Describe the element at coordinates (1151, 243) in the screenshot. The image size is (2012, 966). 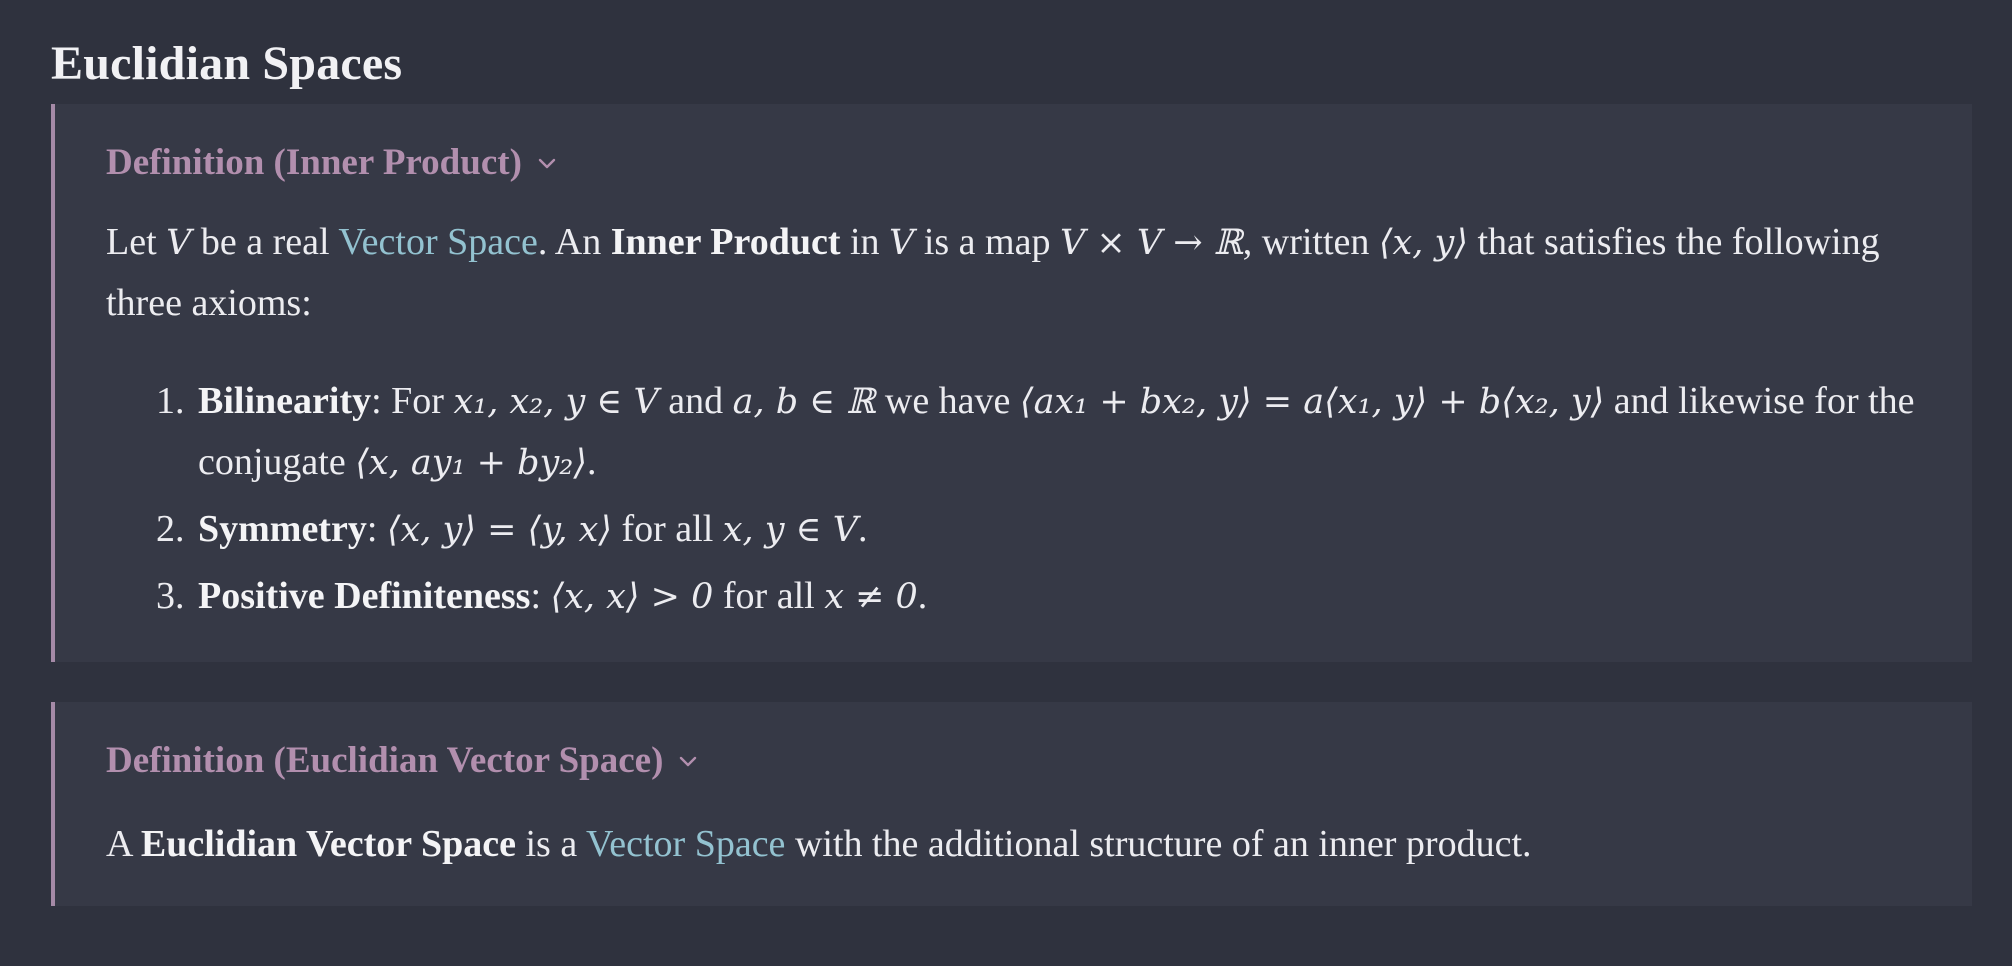
I see `math-expression: V × V → ℝ` at that location.